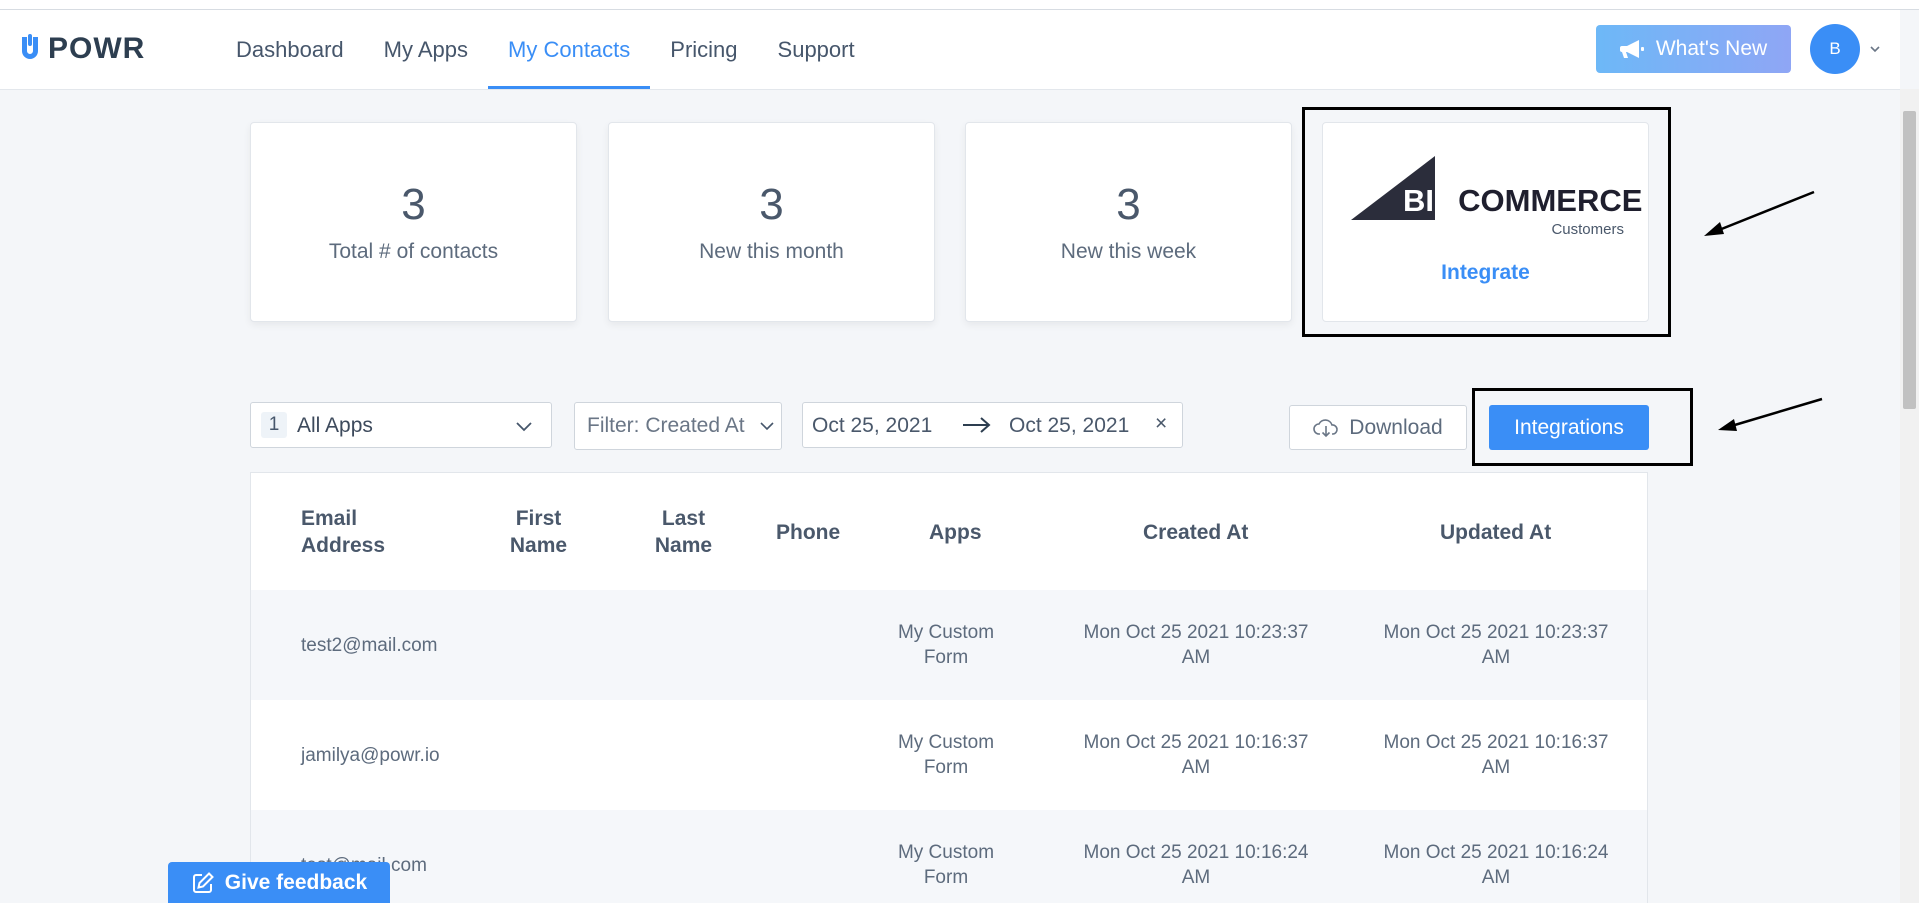 This screenshot has width=1919, height=903. Describe the element at coordinates (1631, 49) in the screenshot. I see `megaphone-icon` at that location.